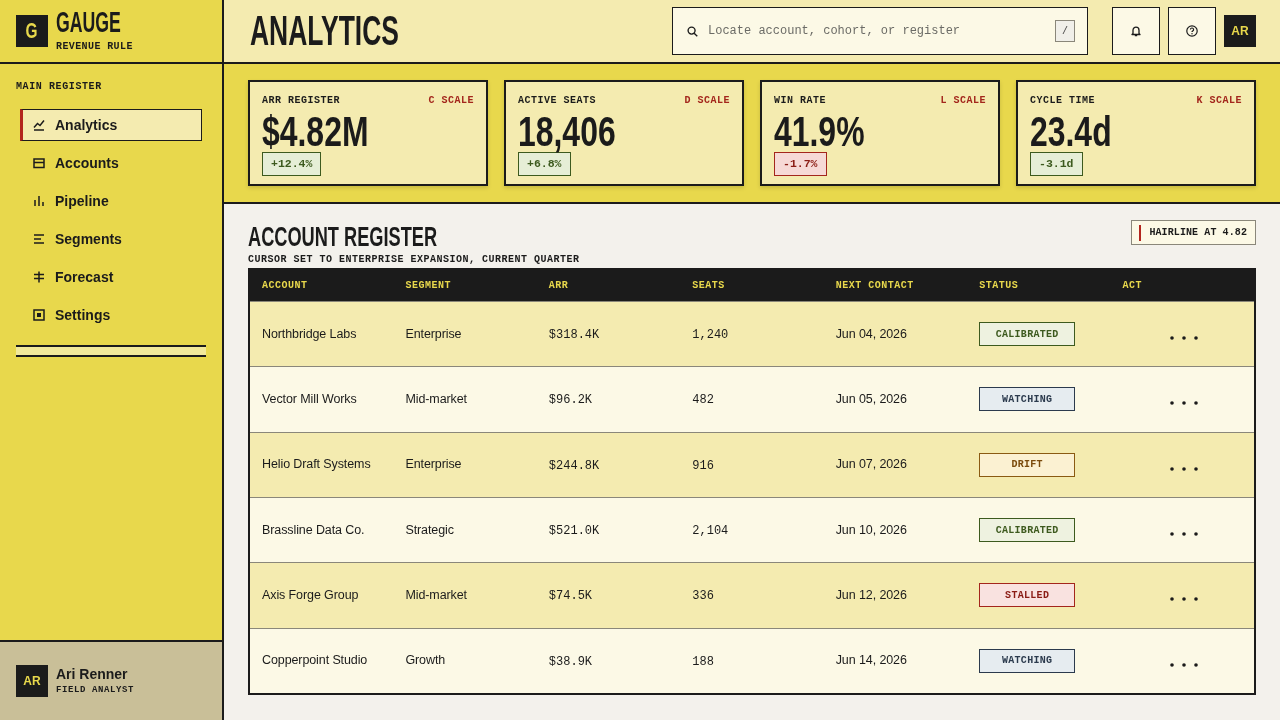 The image size is (1280, 720). I want to click on kpi-value: 23.4d, so click(1071, 132).